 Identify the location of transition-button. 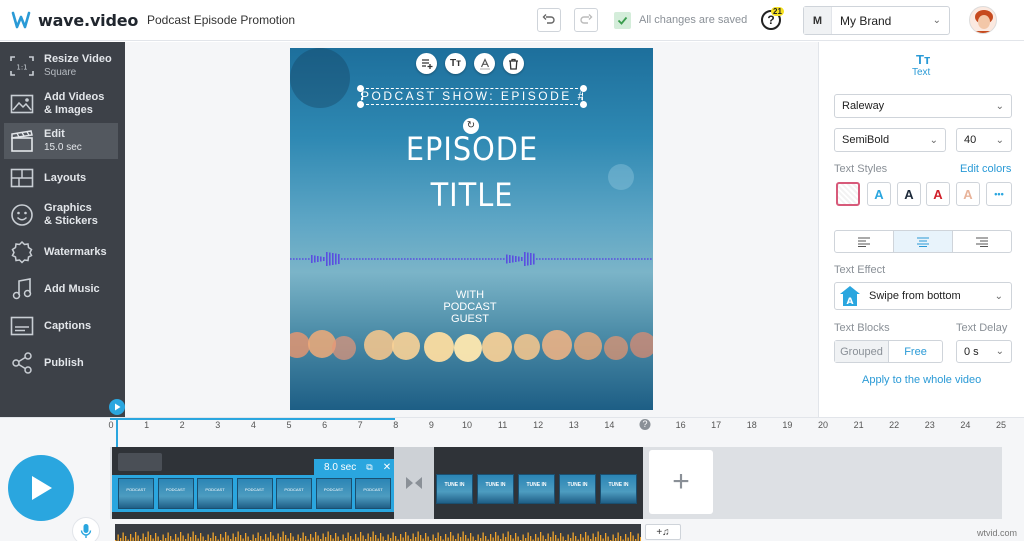
(414, 483).